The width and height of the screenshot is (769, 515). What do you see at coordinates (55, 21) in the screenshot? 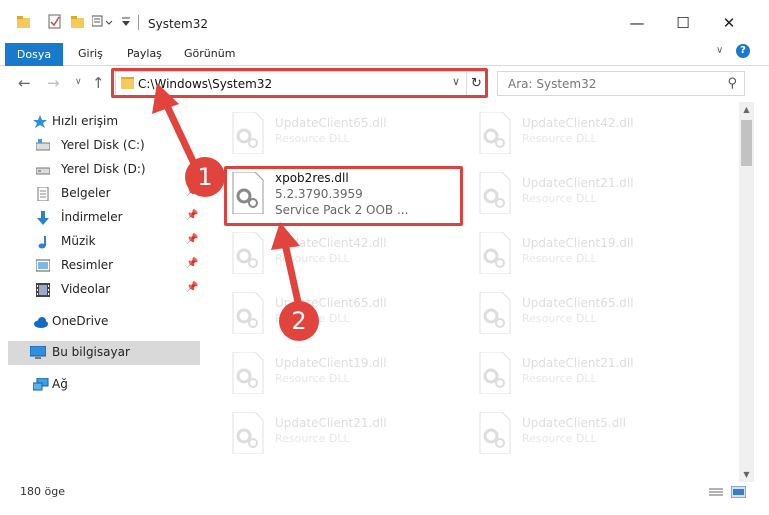
I see `properties-icon` at bounding box center [55, 21].